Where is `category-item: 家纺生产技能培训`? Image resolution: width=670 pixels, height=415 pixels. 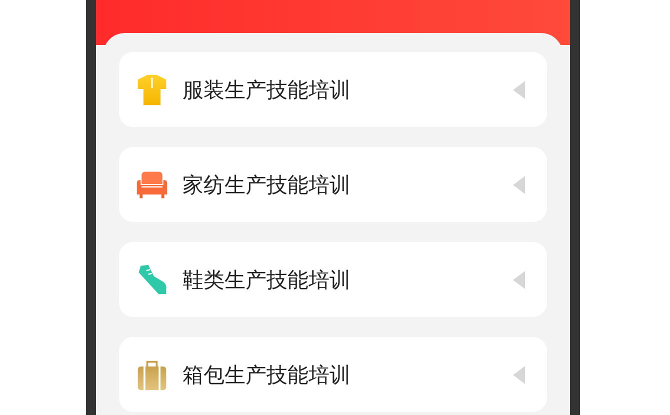
category-item: 家纺生产技能培训 is located at coordinates (332, 184).